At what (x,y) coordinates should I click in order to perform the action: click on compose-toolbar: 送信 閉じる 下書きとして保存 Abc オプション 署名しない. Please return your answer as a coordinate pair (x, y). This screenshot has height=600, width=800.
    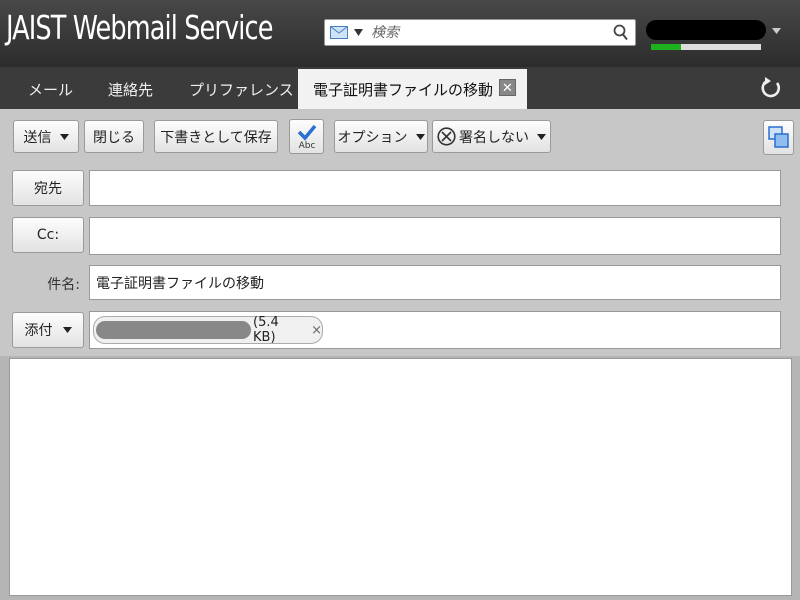
    Looking at the image, I should click on (400, 136).